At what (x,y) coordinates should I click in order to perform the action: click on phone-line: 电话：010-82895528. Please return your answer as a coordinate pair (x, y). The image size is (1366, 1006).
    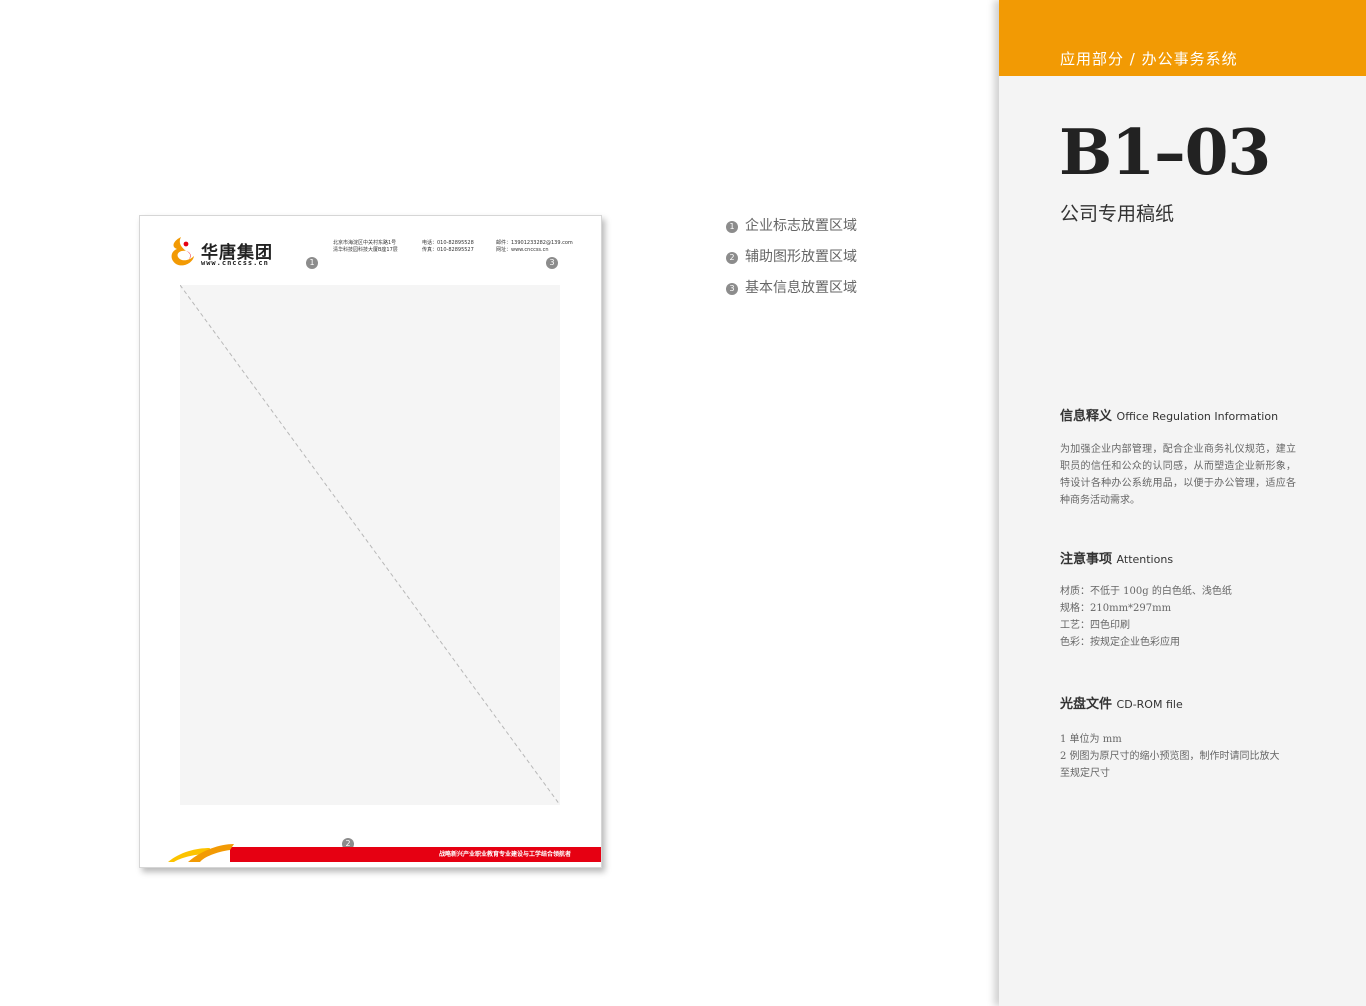
    Looking at the image, I should click on (448, 243).